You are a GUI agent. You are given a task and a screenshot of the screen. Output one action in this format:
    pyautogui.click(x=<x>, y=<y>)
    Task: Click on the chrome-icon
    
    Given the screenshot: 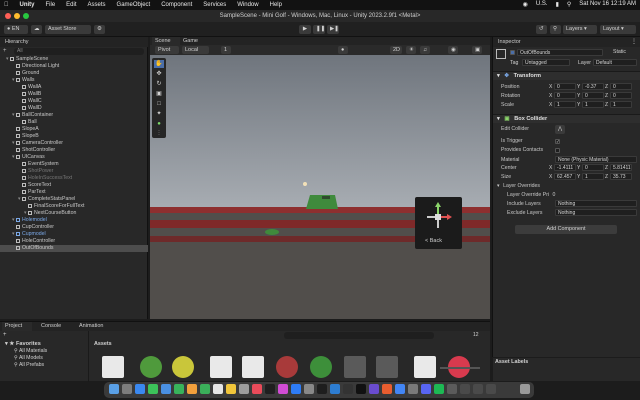 What is the action you would take?
    pyautogui.click(x=400, y=389)
    